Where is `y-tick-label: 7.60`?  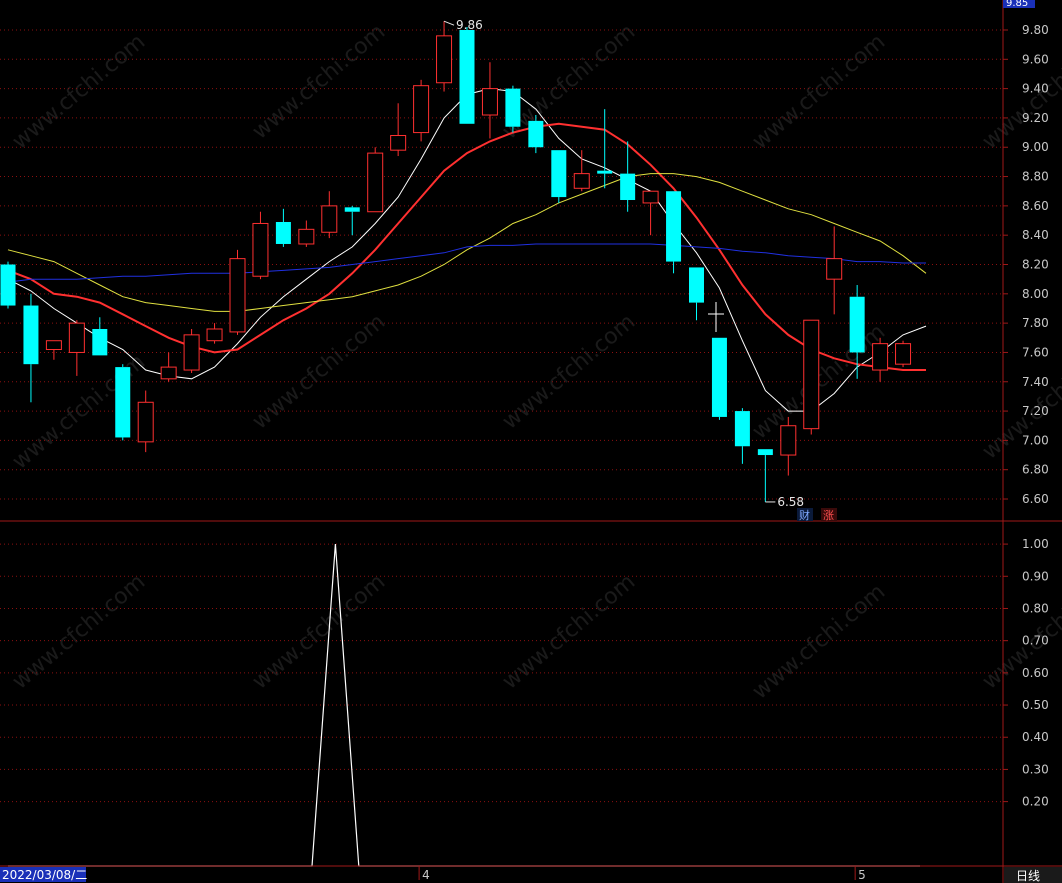 y-tick-label: 7.60 is located at coordinates (1035, 352).